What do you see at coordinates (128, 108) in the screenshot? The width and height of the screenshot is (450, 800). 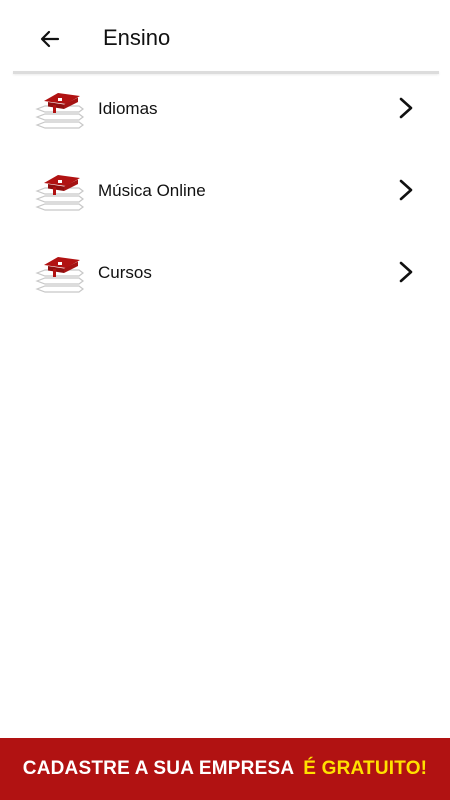 I see `list-item-label: Idiomas` at bounding box center [128, 108].